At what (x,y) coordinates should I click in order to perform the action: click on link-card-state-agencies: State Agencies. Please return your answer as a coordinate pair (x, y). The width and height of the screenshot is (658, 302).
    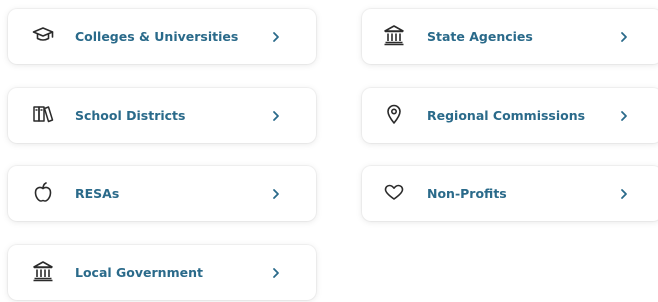
    Looking at the image, I should click on (510, 36).